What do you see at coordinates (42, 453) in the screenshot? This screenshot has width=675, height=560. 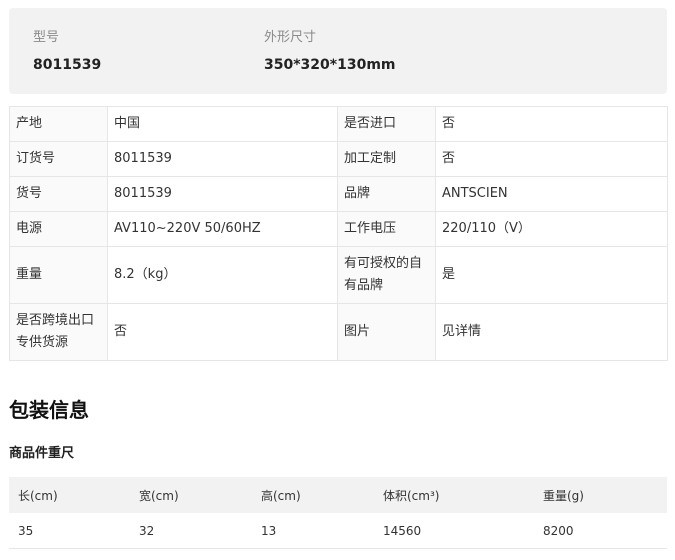 I see `packaging-subtitle: 商品件重尺` at bounding box center [42, 453].